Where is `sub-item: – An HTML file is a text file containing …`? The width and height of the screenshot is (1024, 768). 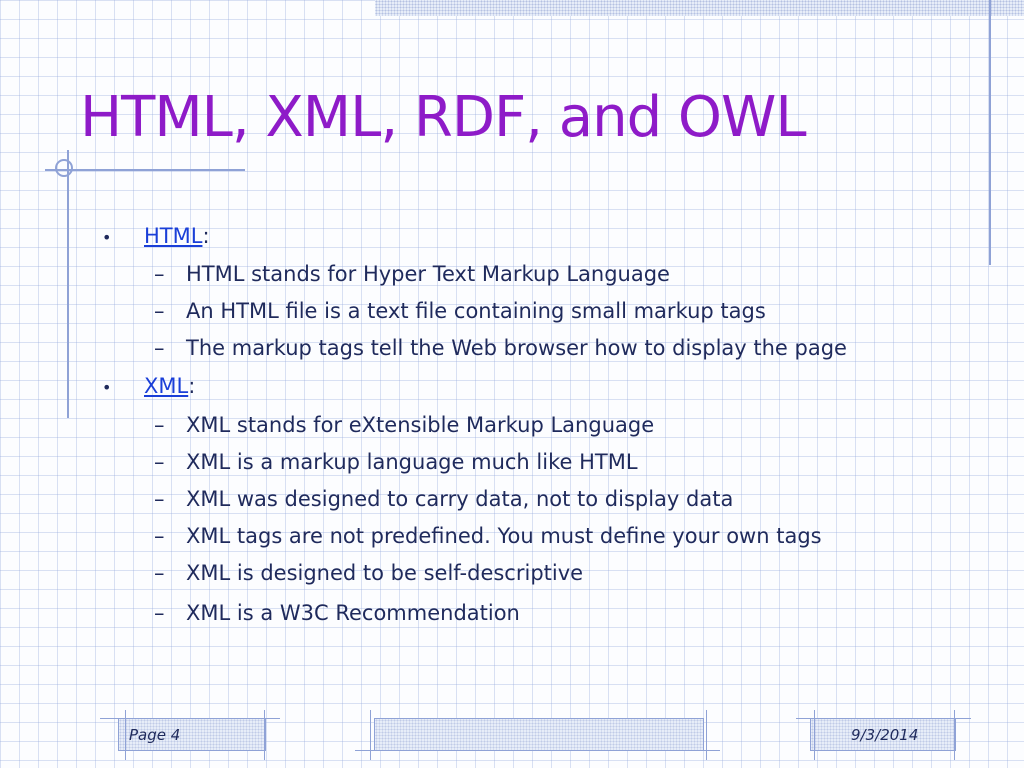 sub-item: – An HTML file is a text file containing … is located at coordinates (460, 311).